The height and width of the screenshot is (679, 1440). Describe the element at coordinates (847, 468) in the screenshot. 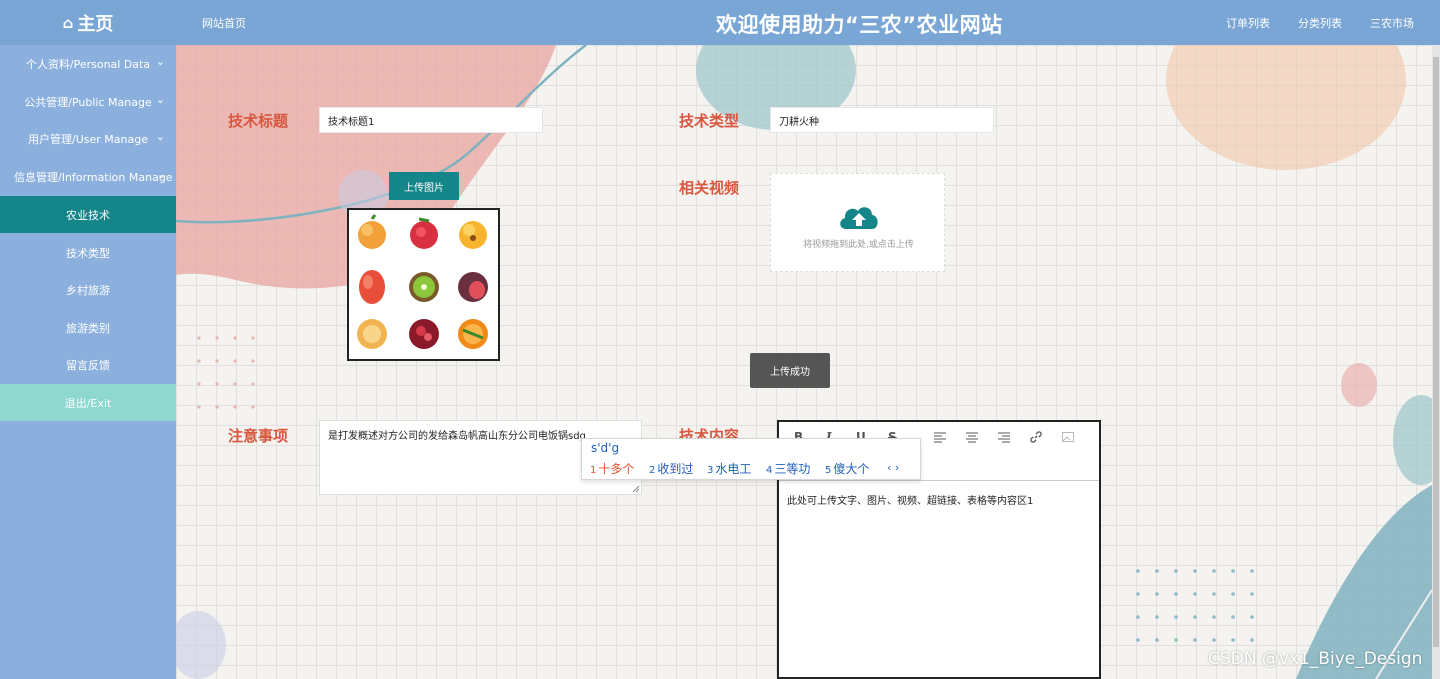

I see `ime-candidate: 5 傻大个` at that location.